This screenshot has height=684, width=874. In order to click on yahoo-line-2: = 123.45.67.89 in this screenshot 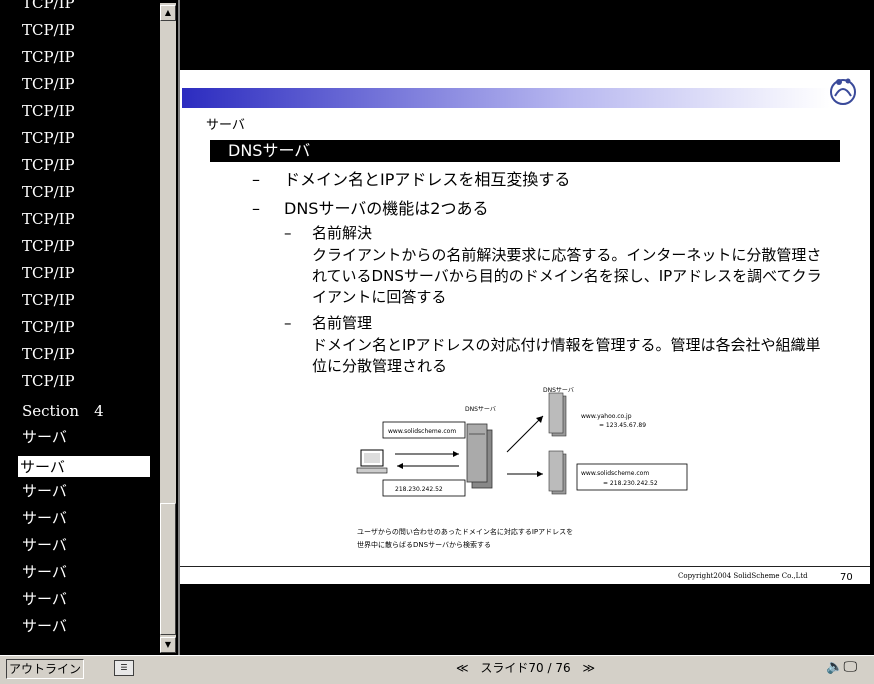, I will do `click(622, 425)`.